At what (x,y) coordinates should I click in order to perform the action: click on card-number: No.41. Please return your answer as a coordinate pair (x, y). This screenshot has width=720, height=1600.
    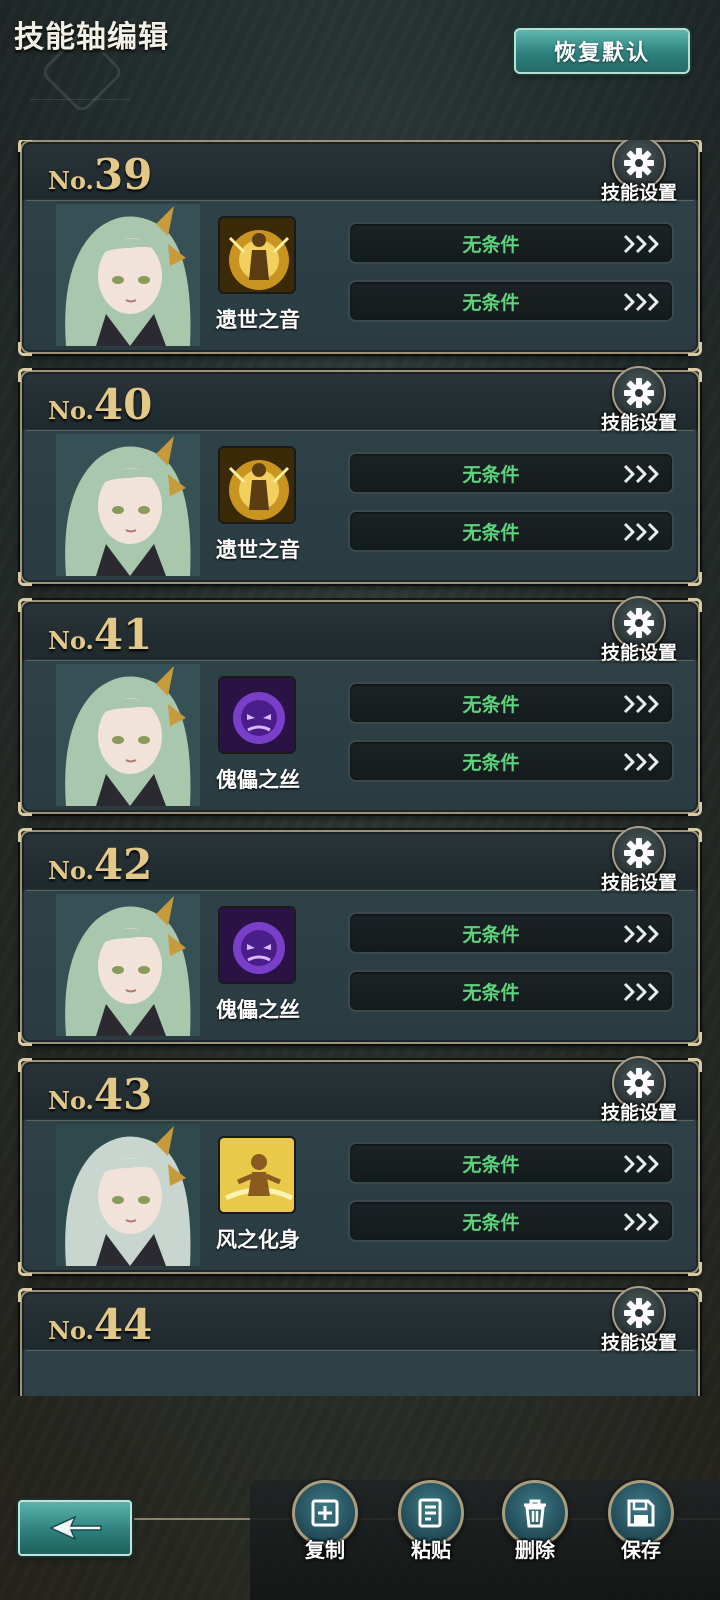
    Looking at the image, I should click on (100, 634).